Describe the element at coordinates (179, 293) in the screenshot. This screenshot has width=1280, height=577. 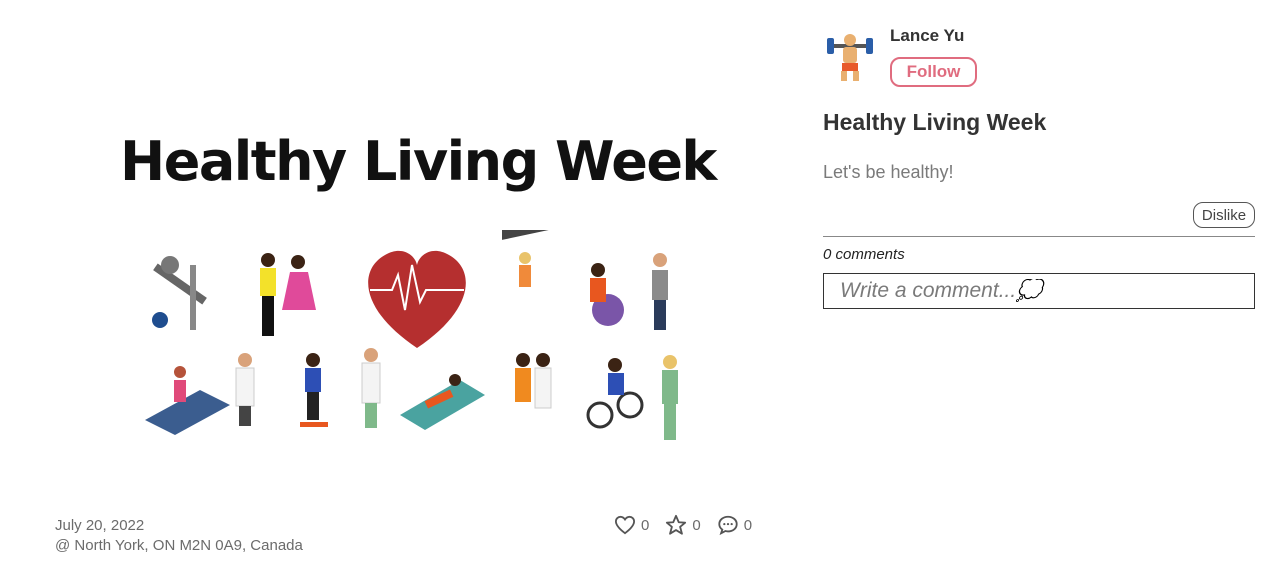
I see `bench-press-figure` at that location.